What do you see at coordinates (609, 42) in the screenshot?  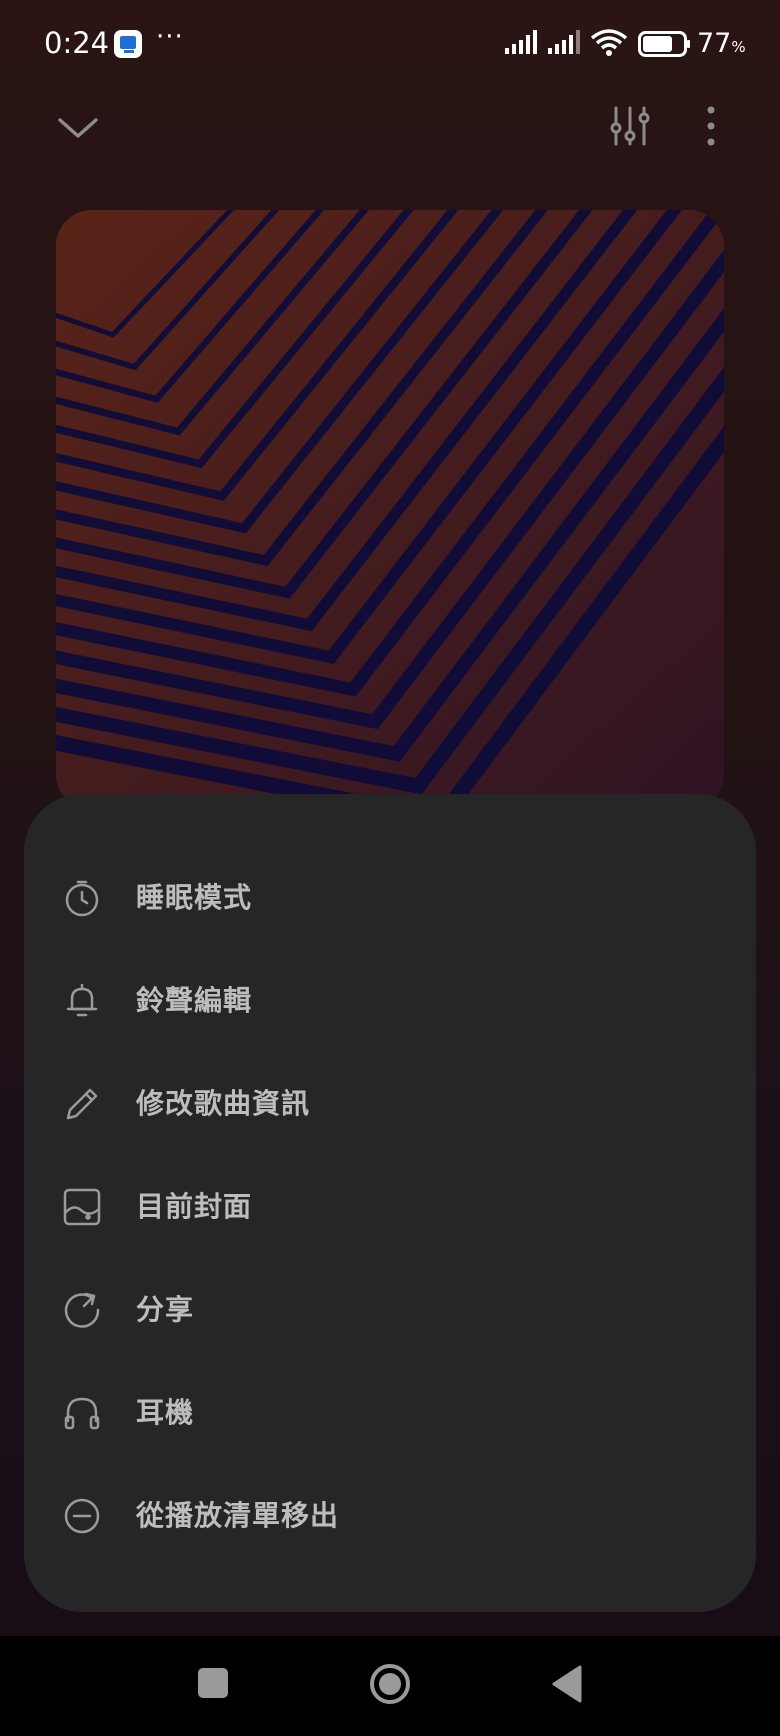 I see `wifi-icon` at bounding box center [609, 42].